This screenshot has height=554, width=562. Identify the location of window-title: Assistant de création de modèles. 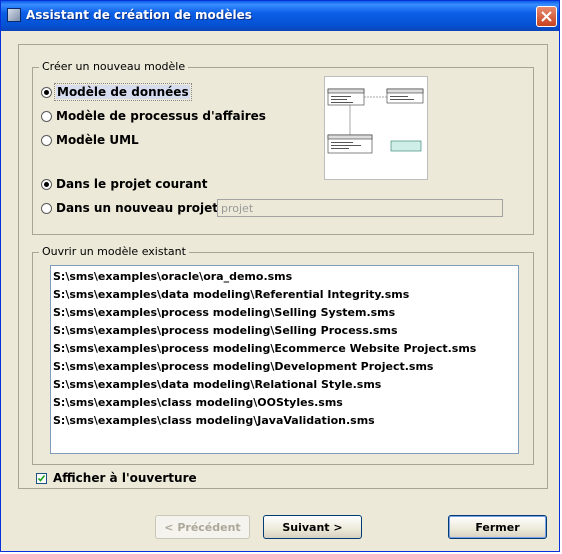
(139, 15).